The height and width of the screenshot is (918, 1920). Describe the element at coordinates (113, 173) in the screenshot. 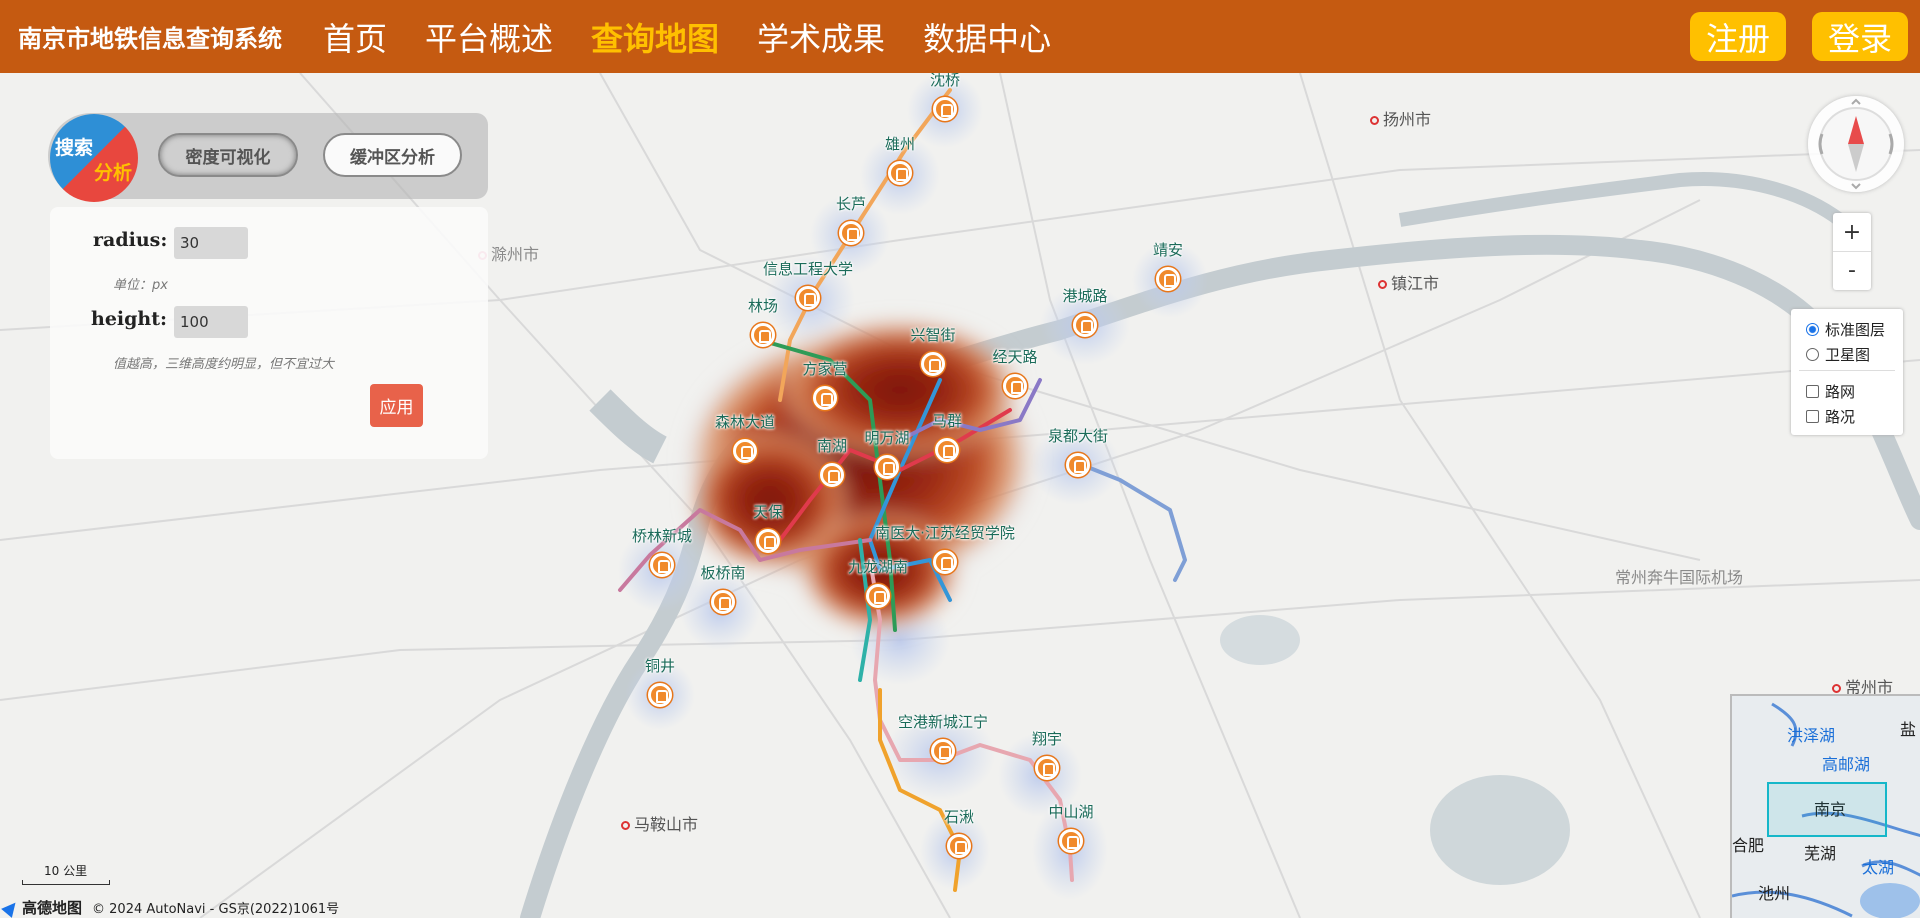

I see `logo-analyze-text: 分析` at that location.